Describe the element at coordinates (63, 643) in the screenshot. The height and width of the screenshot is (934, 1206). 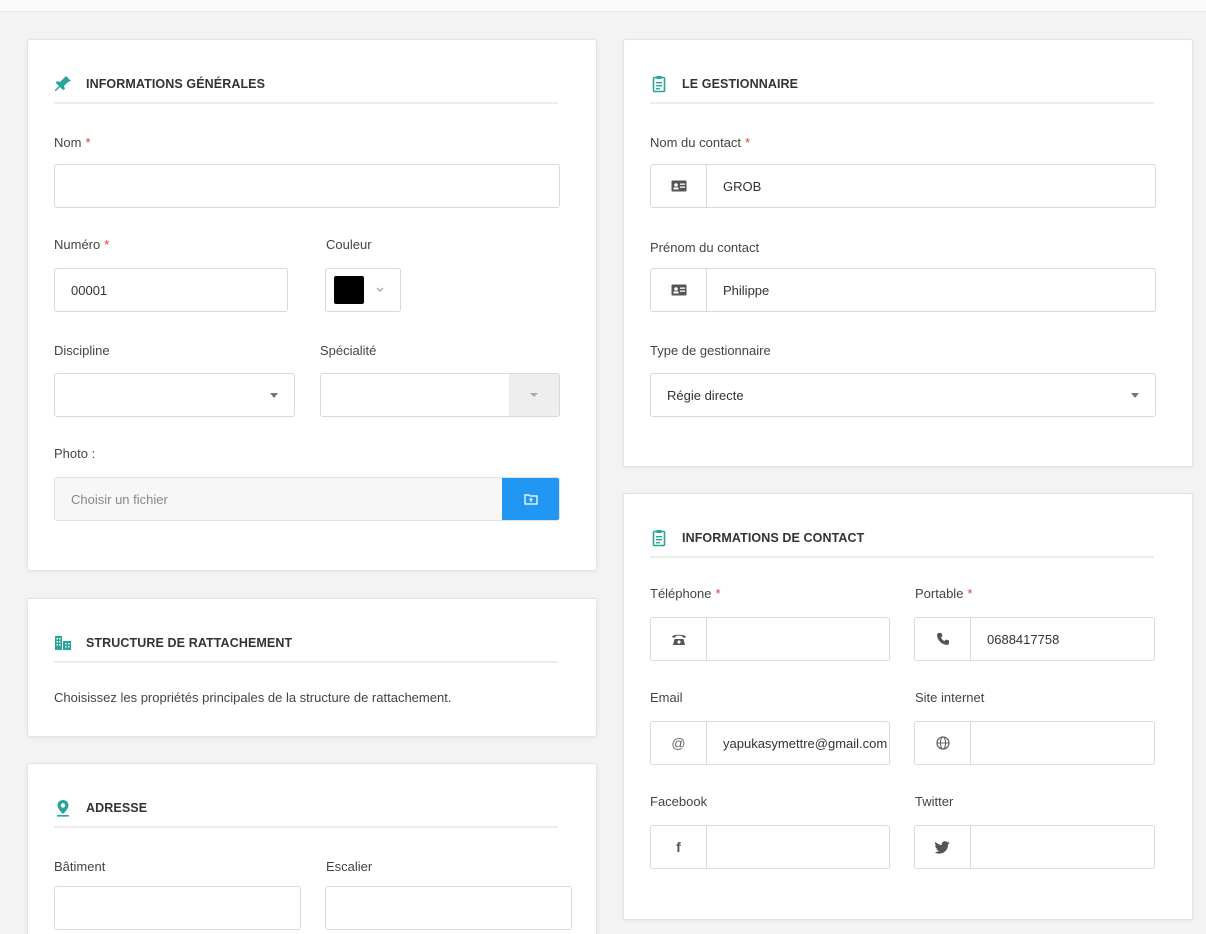
I see `buildings-icon` at that location.